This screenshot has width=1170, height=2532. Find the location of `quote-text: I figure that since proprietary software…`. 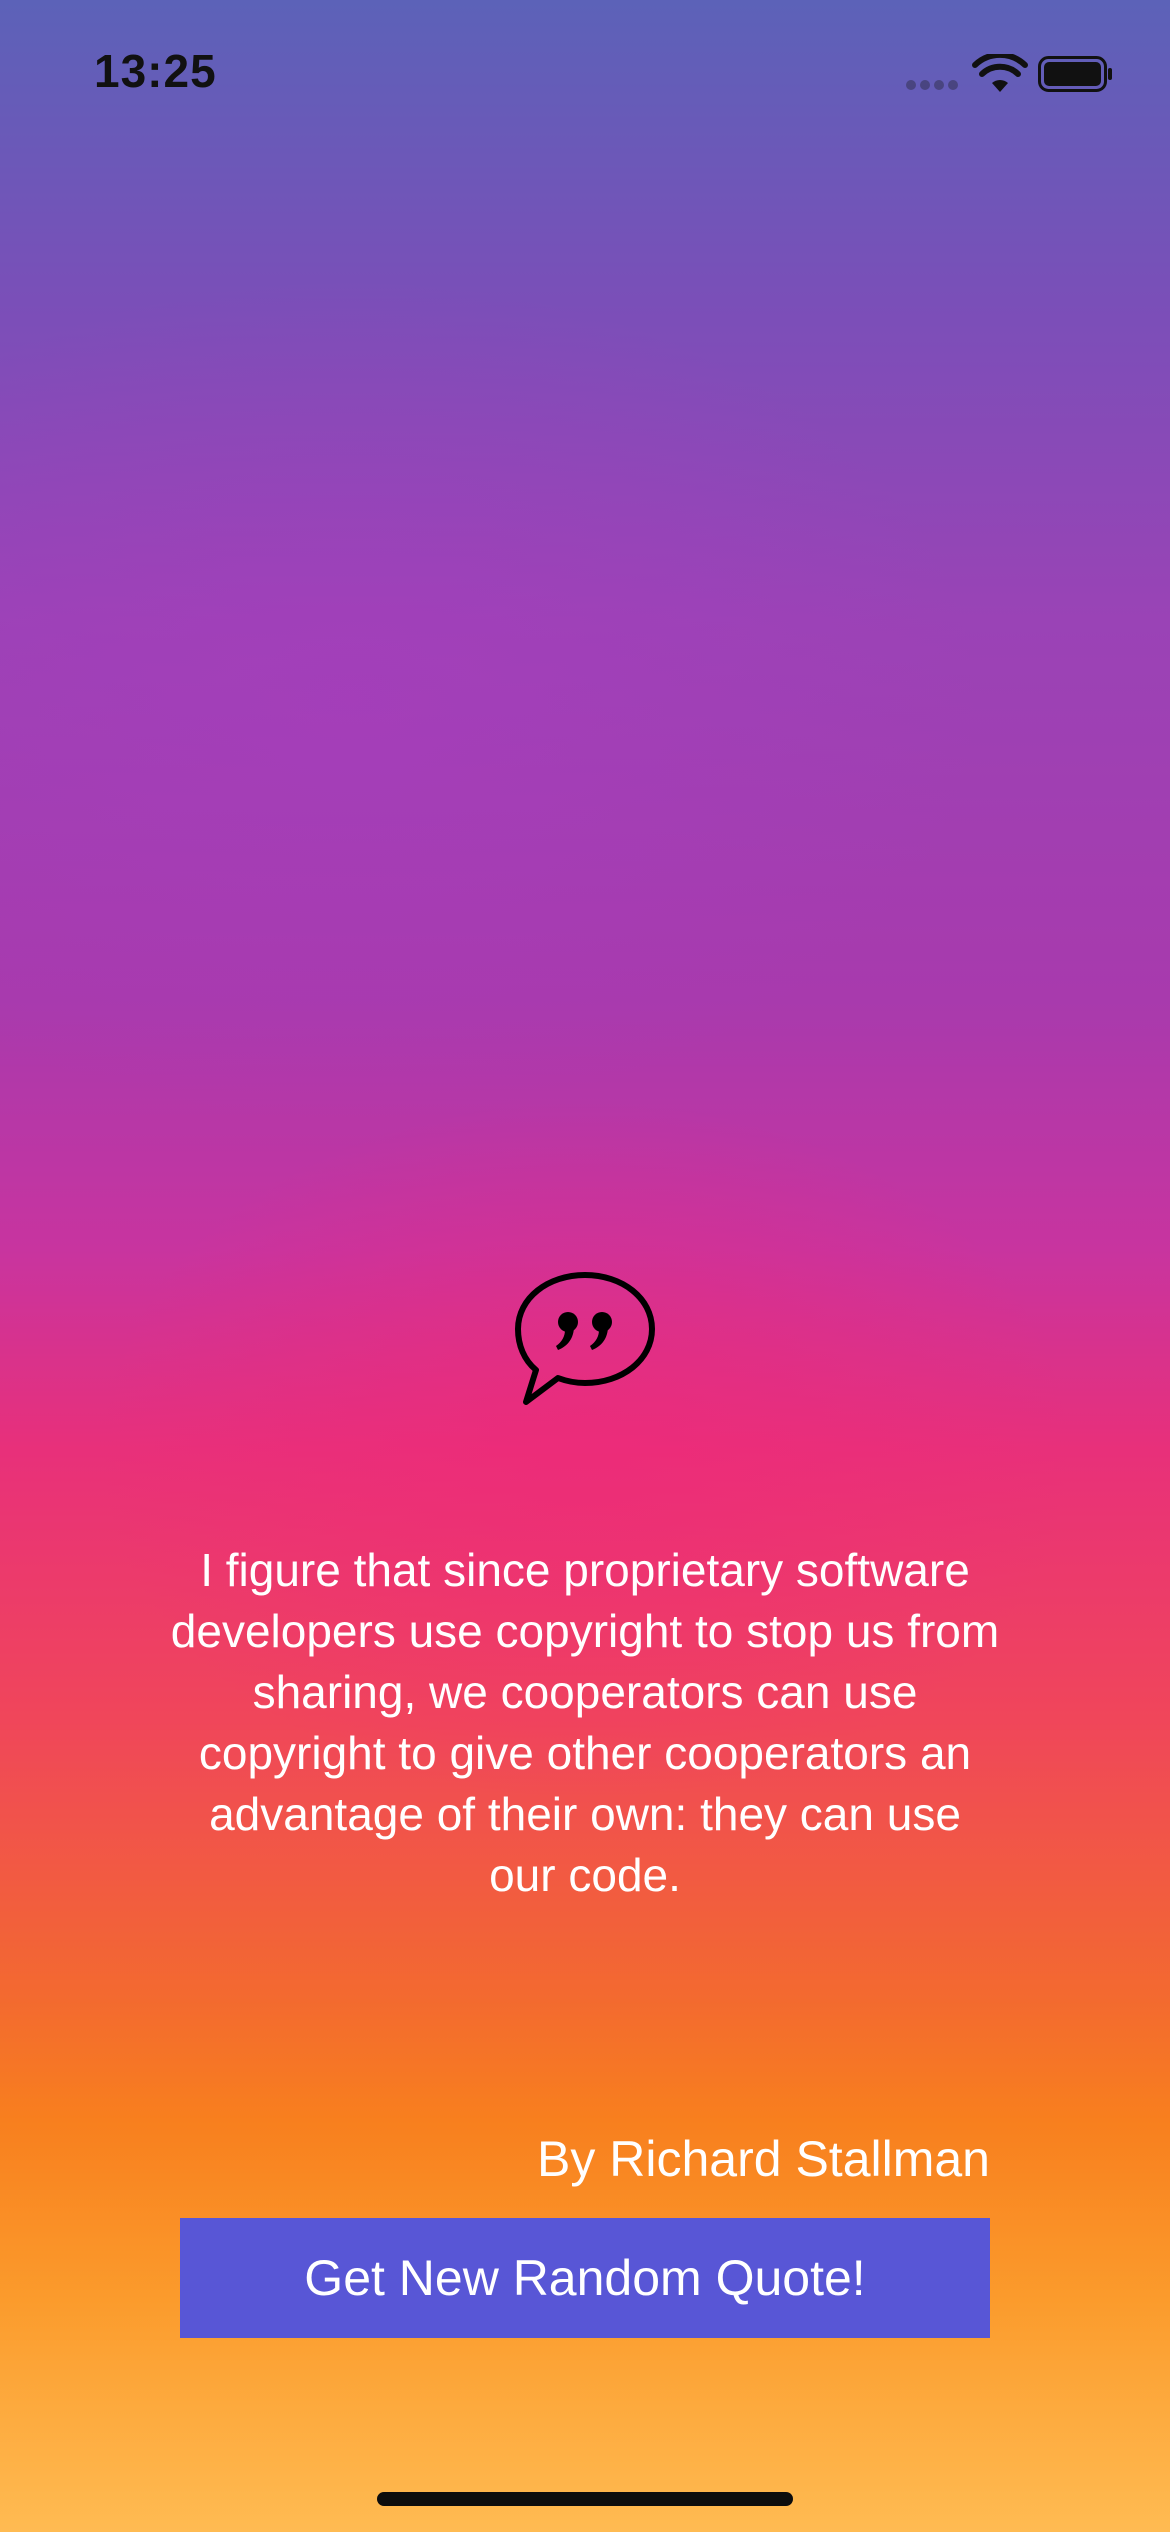

quote-text: I figure that since proprietary software… is located at coordinates (585, 1722).